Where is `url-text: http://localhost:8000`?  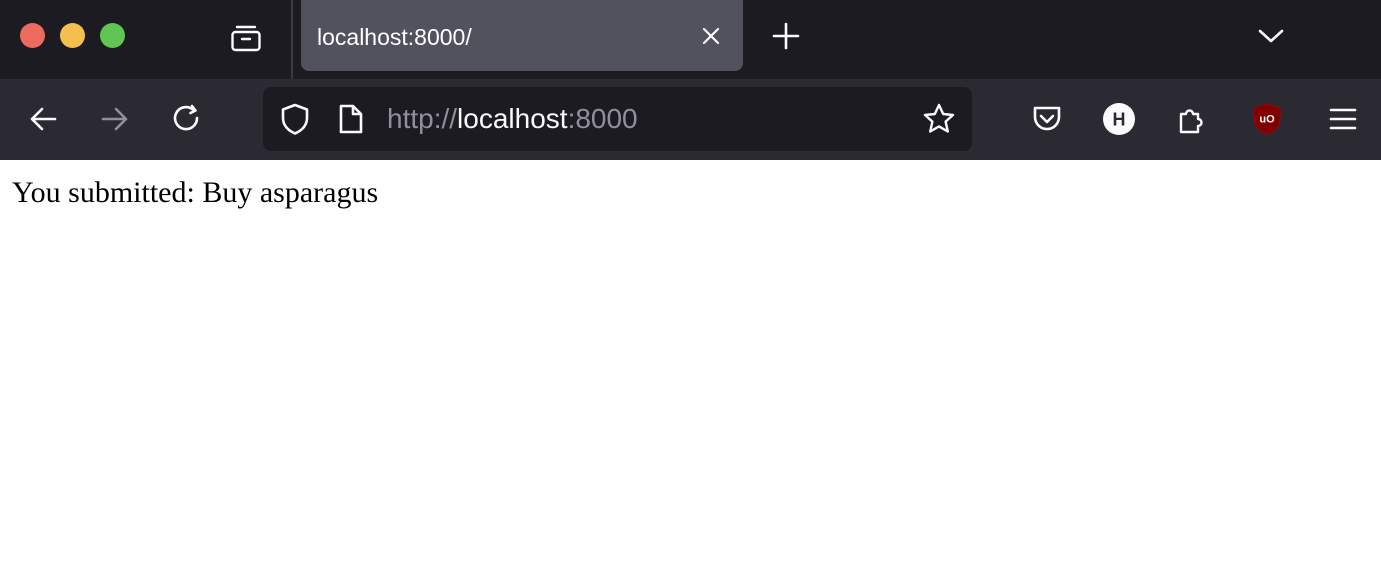
url-text: http://localhost:8000 is located at coordinates (512, 119).